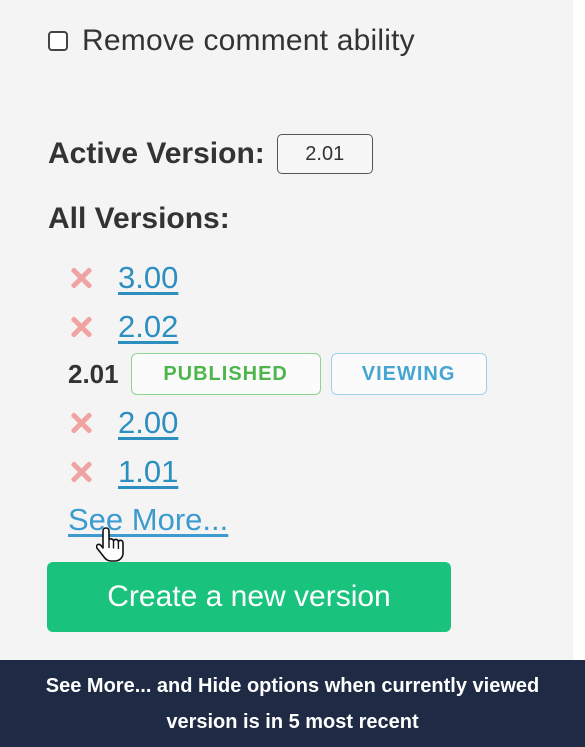 This screenshot has width=585, height=747. Describe the element at coordinates (408, 374) in the screenshot. I see `viewing-badge: VIEWING` at that location.